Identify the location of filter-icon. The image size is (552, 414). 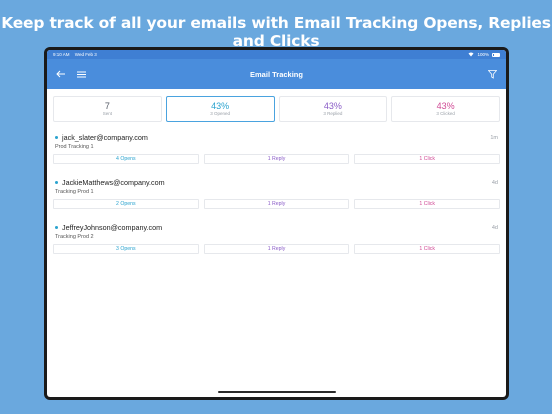
(492, 74).